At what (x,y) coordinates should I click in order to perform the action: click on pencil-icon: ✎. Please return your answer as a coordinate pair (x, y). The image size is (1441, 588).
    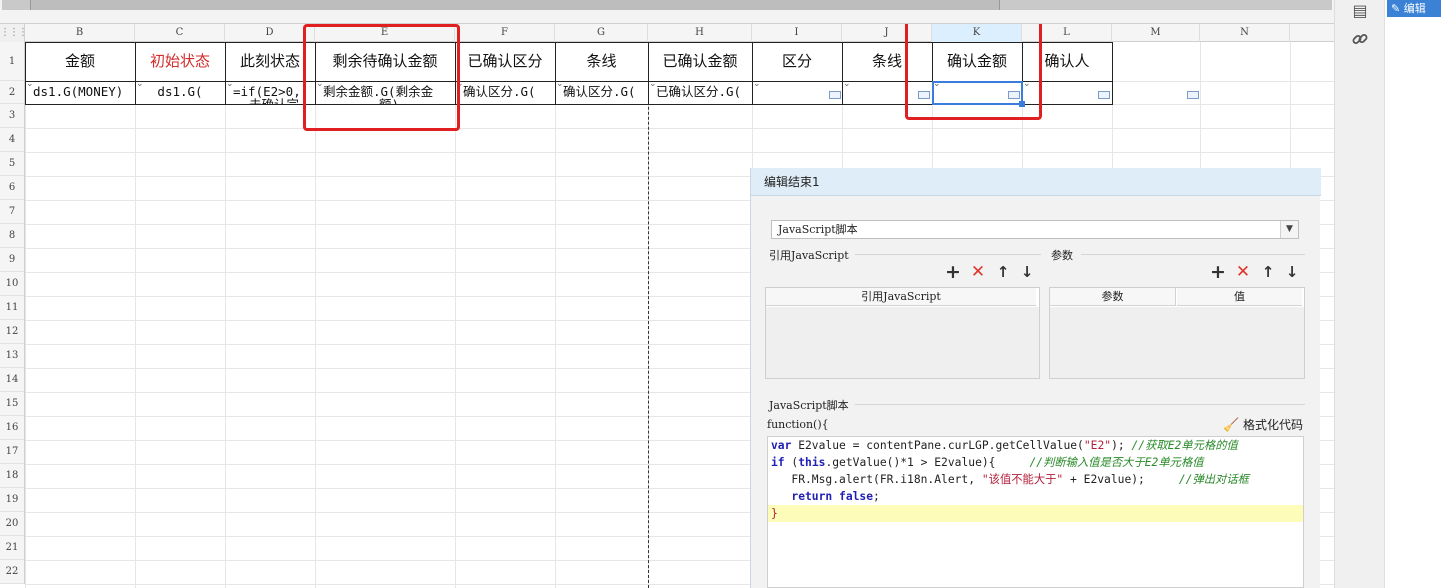
    Looking at the image, I should click on (1396, 8).